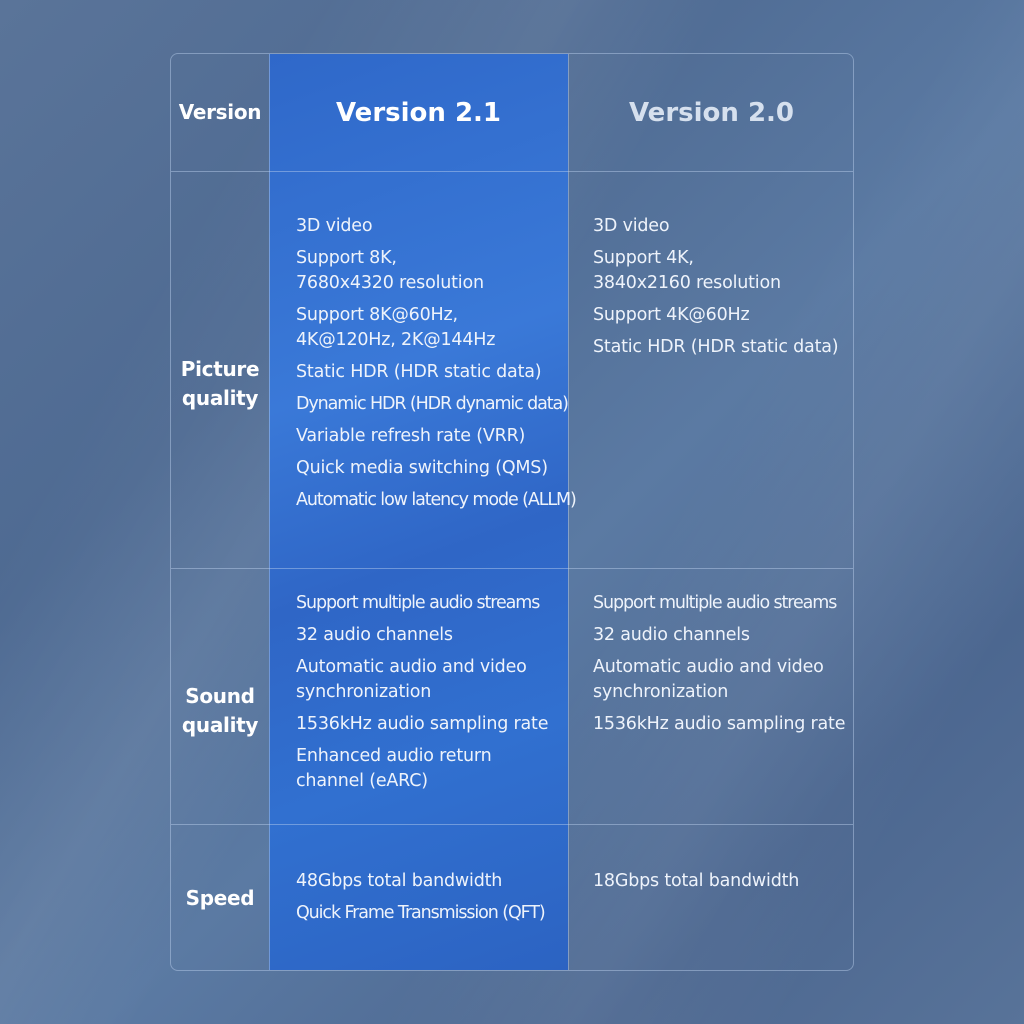  What do you see at coordinates (671, 315) in the screenshot?
I see `feature-text: Support 4K@60Hz` at bounding box center [671, 315].